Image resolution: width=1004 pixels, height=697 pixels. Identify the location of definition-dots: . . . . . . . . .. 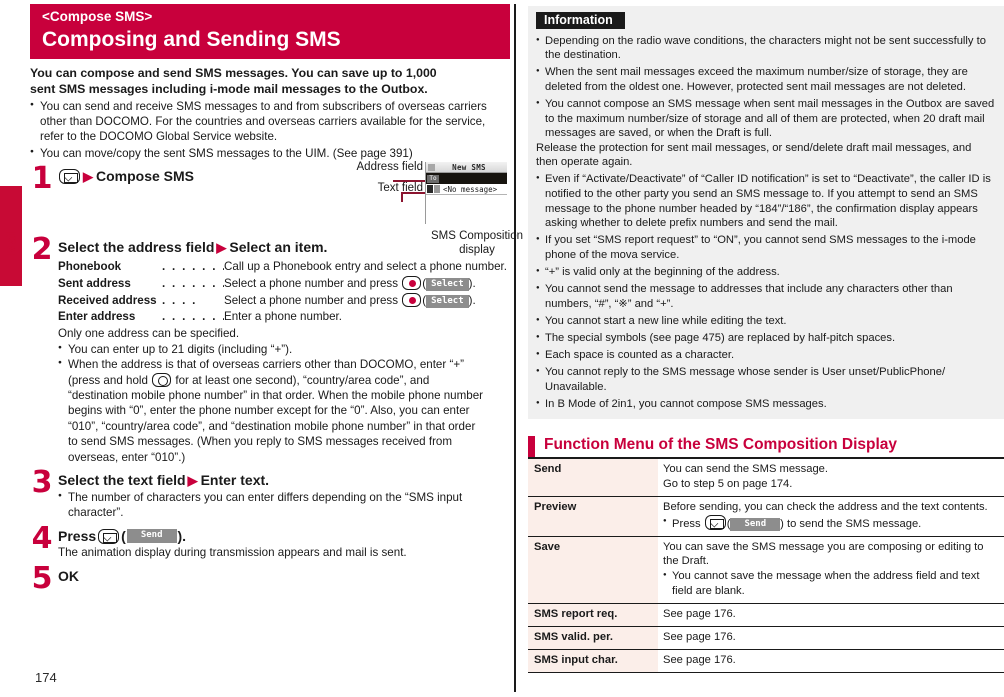
(193, 266).